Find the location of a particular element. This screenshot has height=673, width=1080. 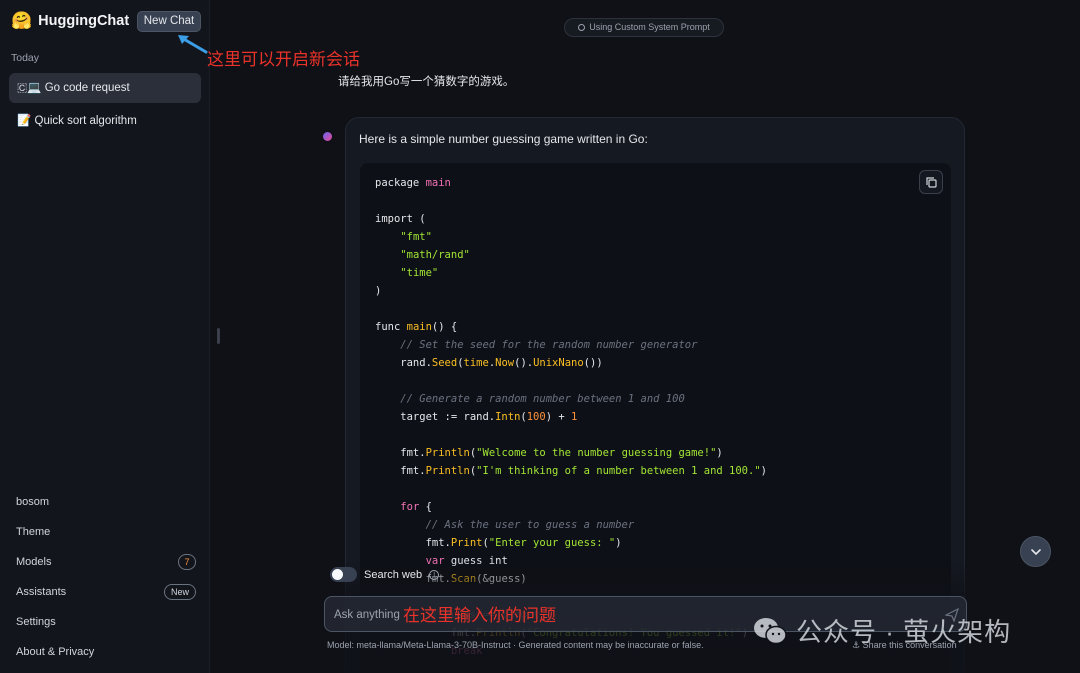

sidebar-item-assistants: Assistants New is located at coordinates (106, 592).